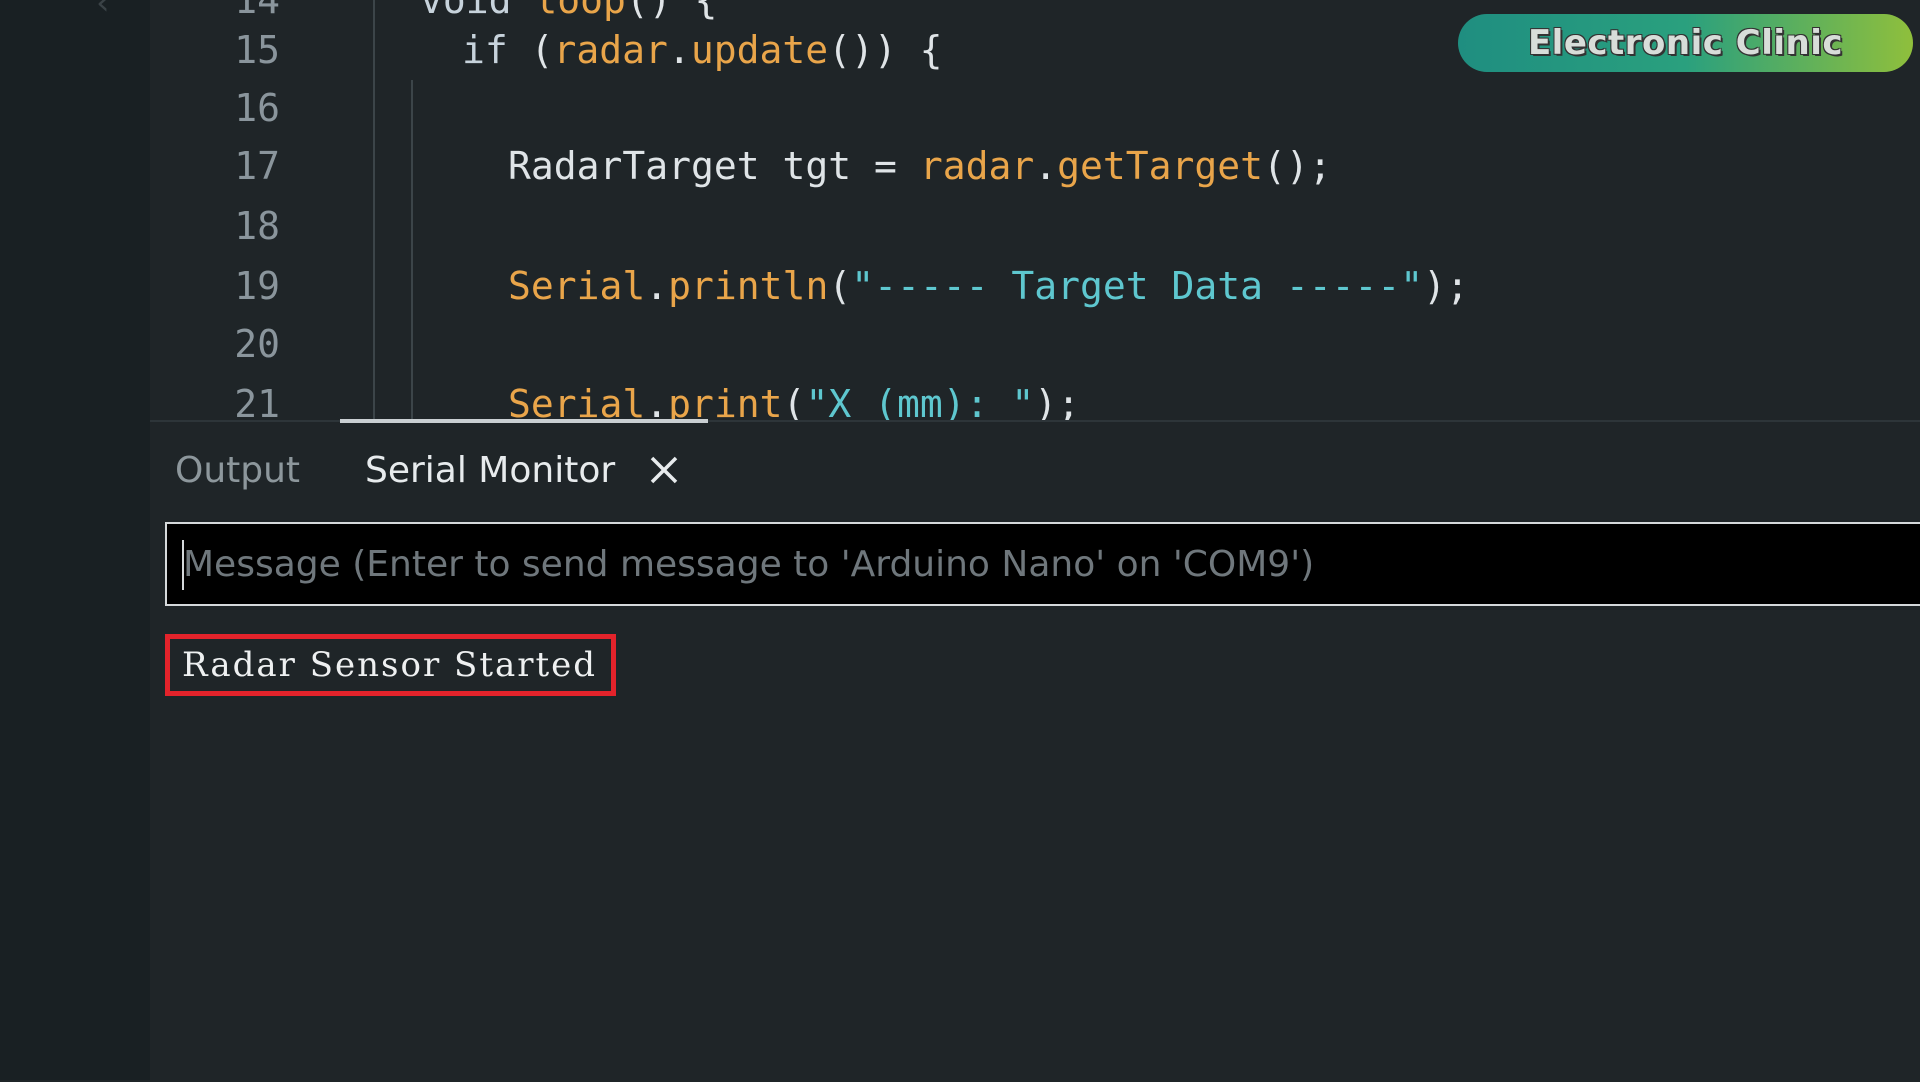  I want to click on tab-output: Output, so click(237, 471).